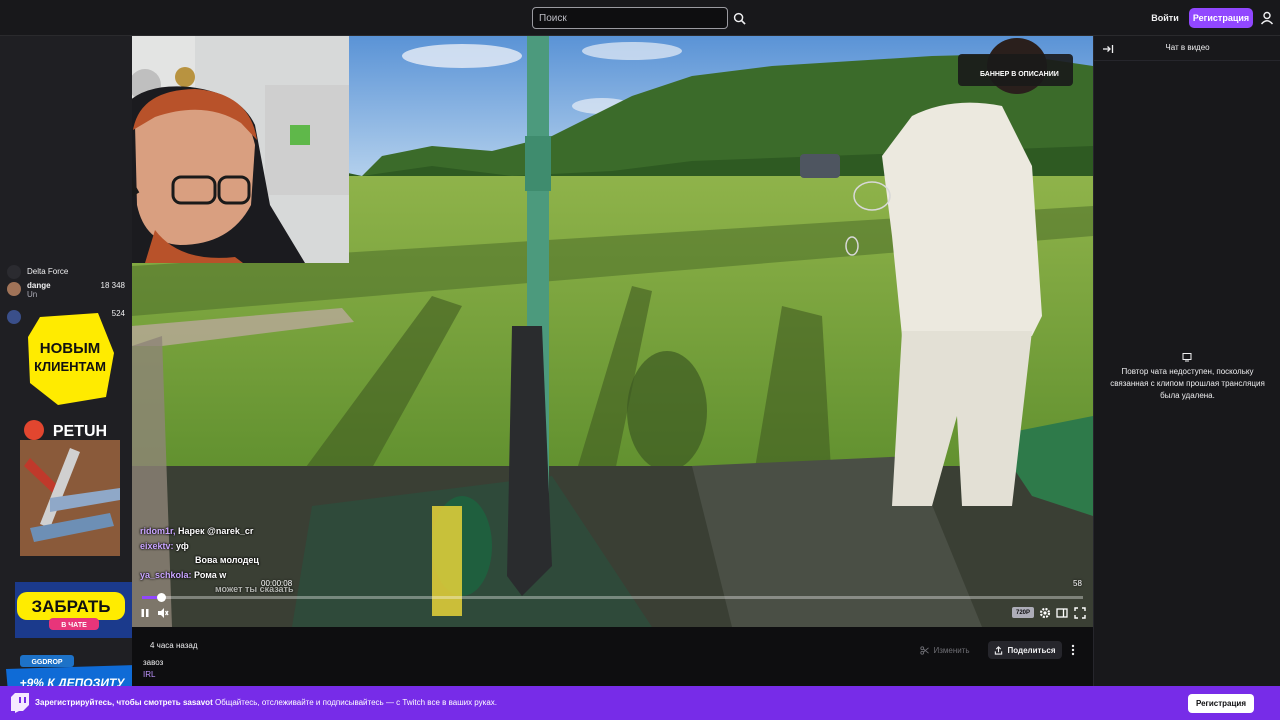 This screenshot has width=1280, height=720. Describe the element at coordinates (612, 603) in the screenshot. I see `player-controls: 00:00:08 58 720P` at that location.